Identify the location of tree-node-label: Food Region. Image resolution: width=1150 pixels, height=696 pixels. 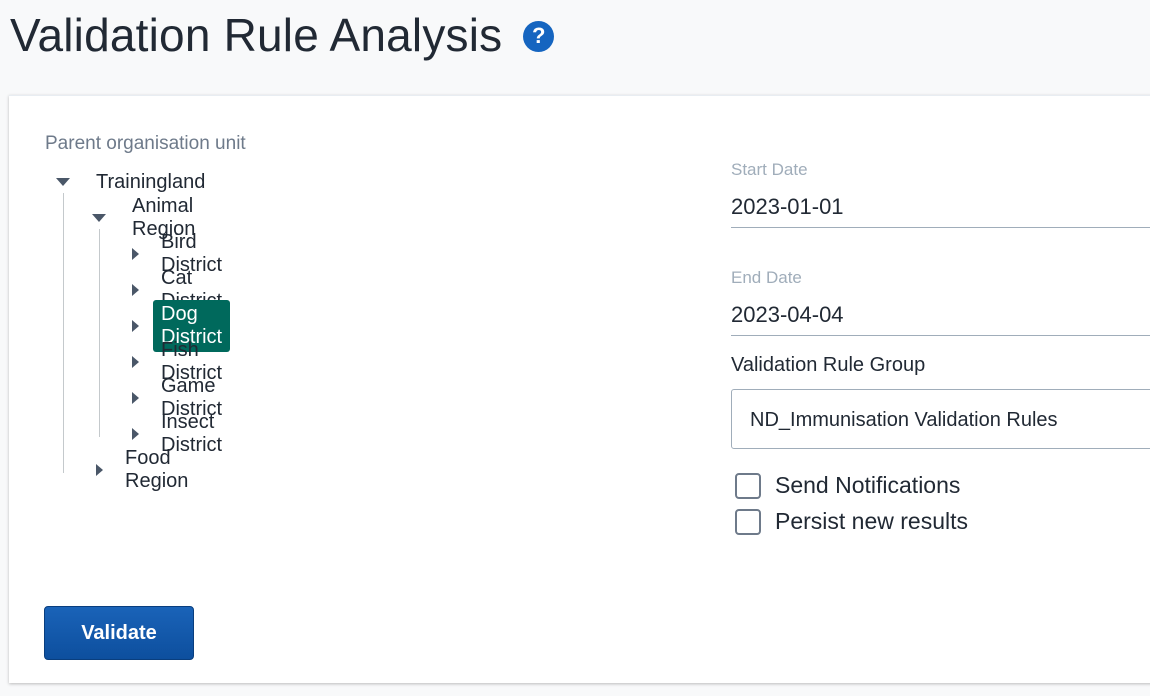
(156, 470).